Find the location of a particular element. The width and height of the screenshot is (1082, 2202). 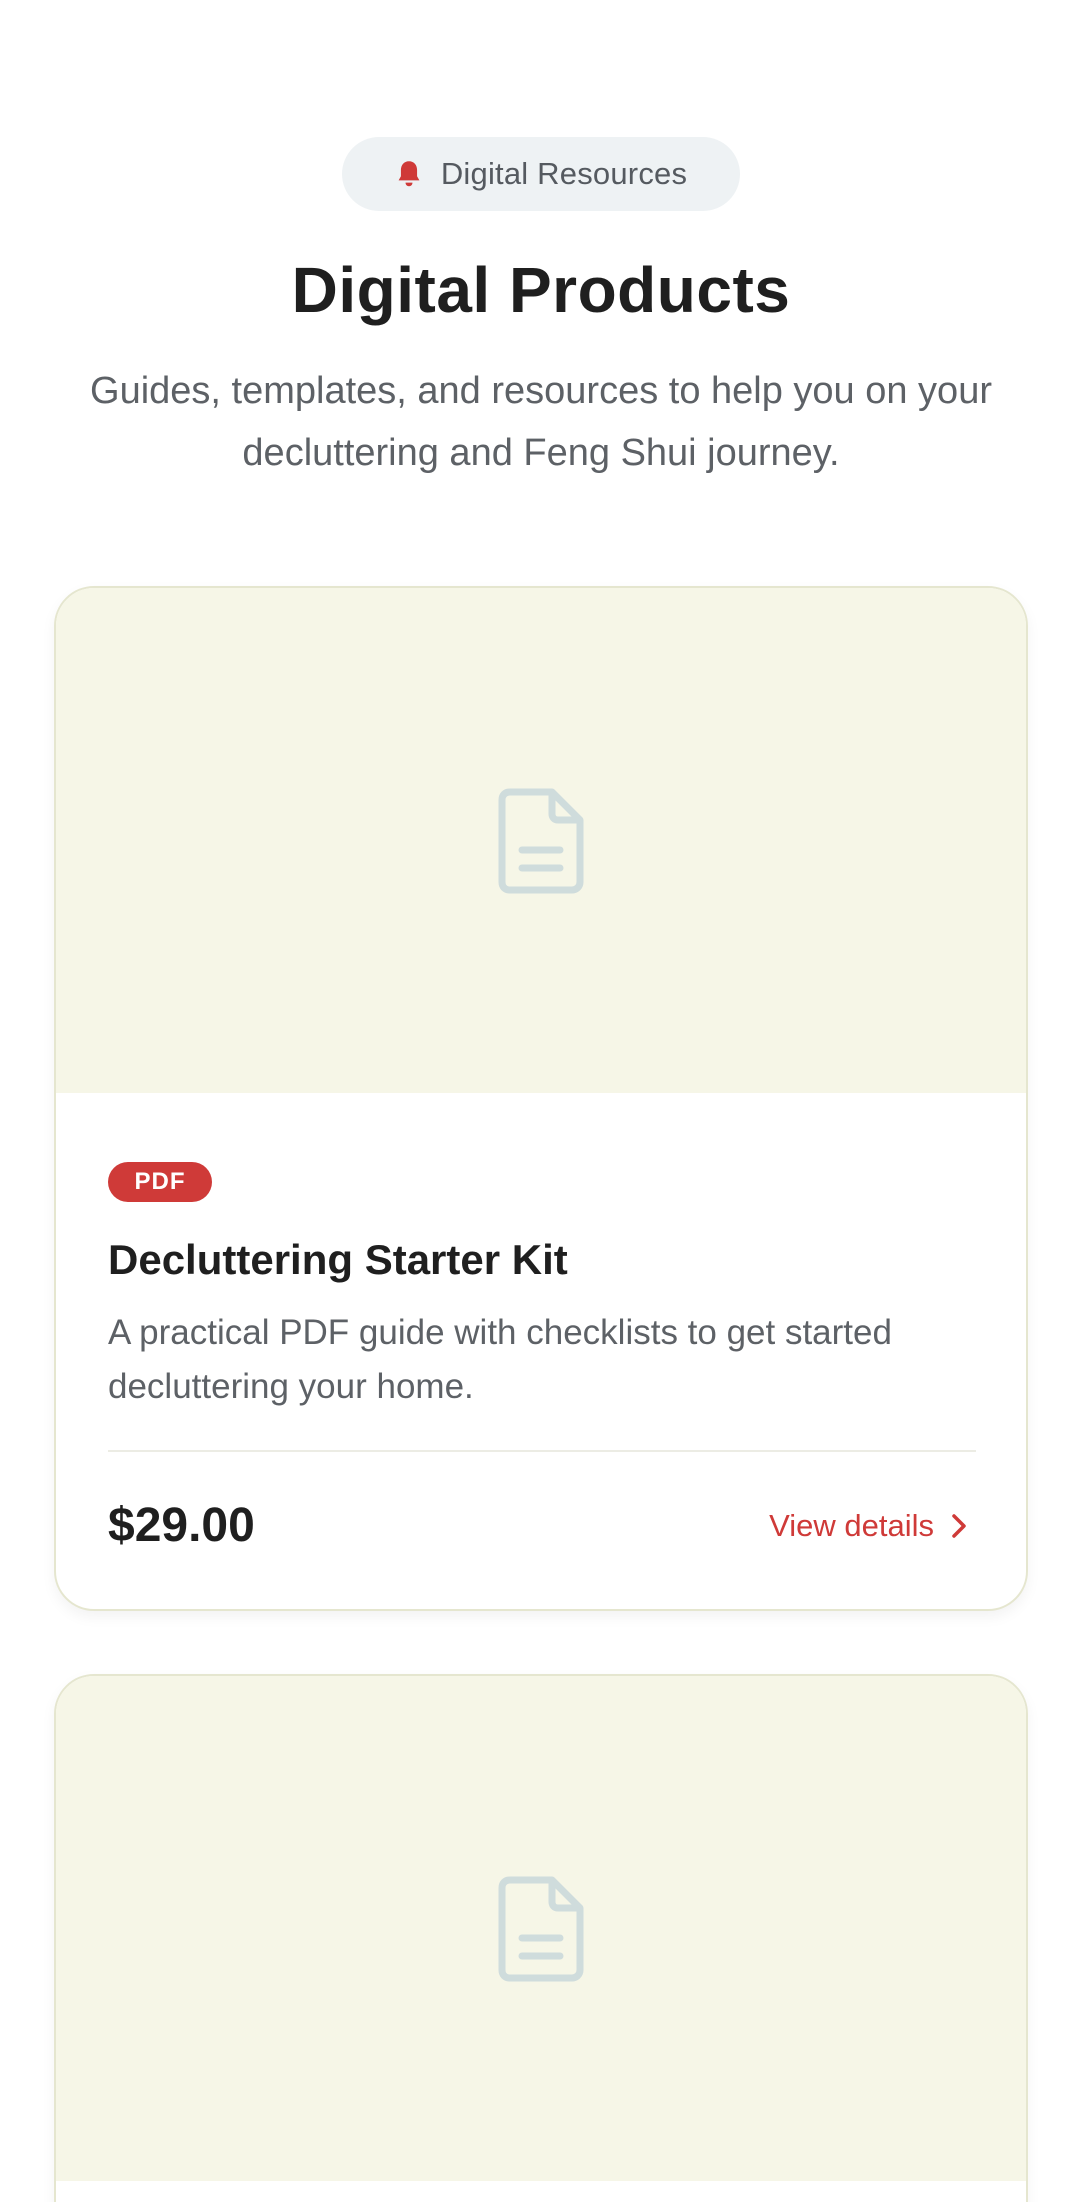

view-details-link: View details is located at coordinates (869, 1526).